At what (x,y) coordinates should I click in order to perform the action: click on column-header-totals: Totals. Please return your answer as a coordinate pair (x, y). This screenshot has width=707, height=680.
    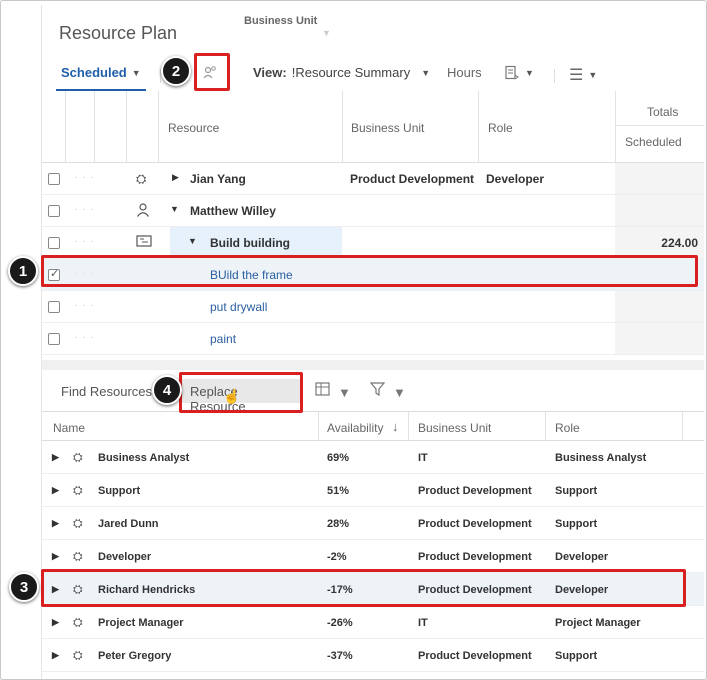
    Looking at the image, I should click on (663, 112).